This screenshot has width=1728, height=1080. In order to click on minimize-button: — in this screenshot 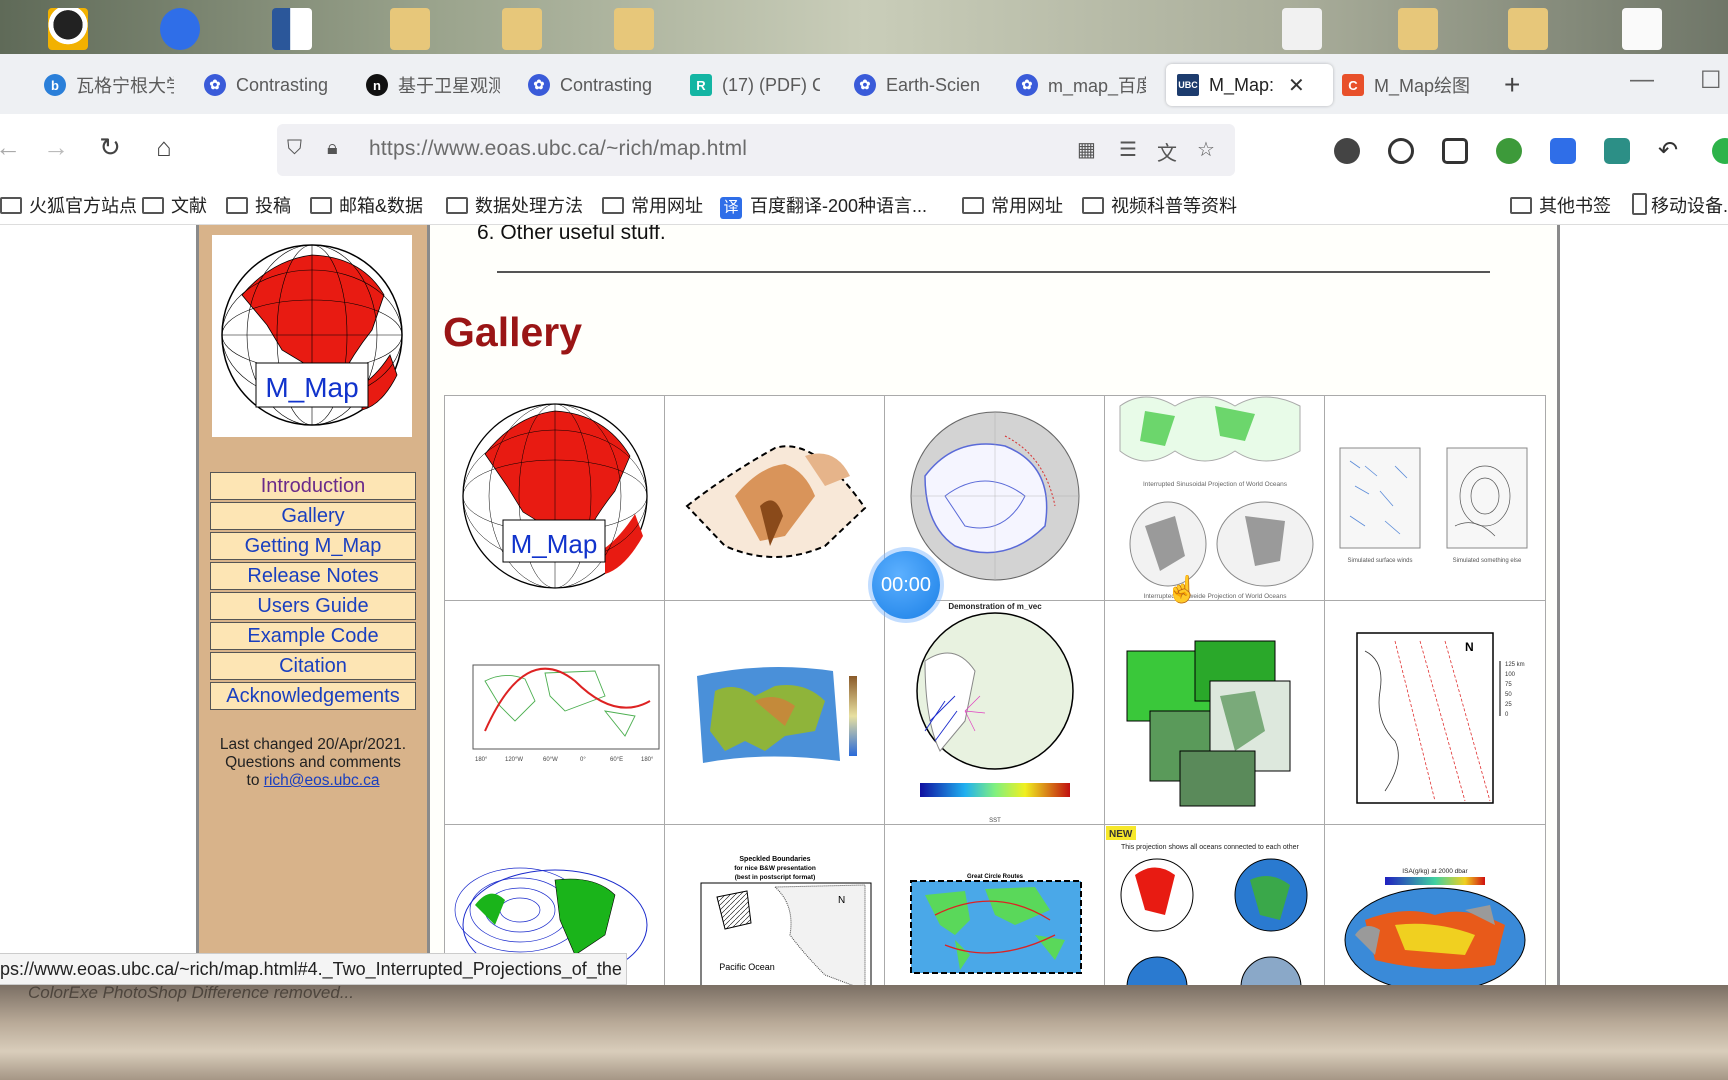, I will do `click(1642, 80)`.